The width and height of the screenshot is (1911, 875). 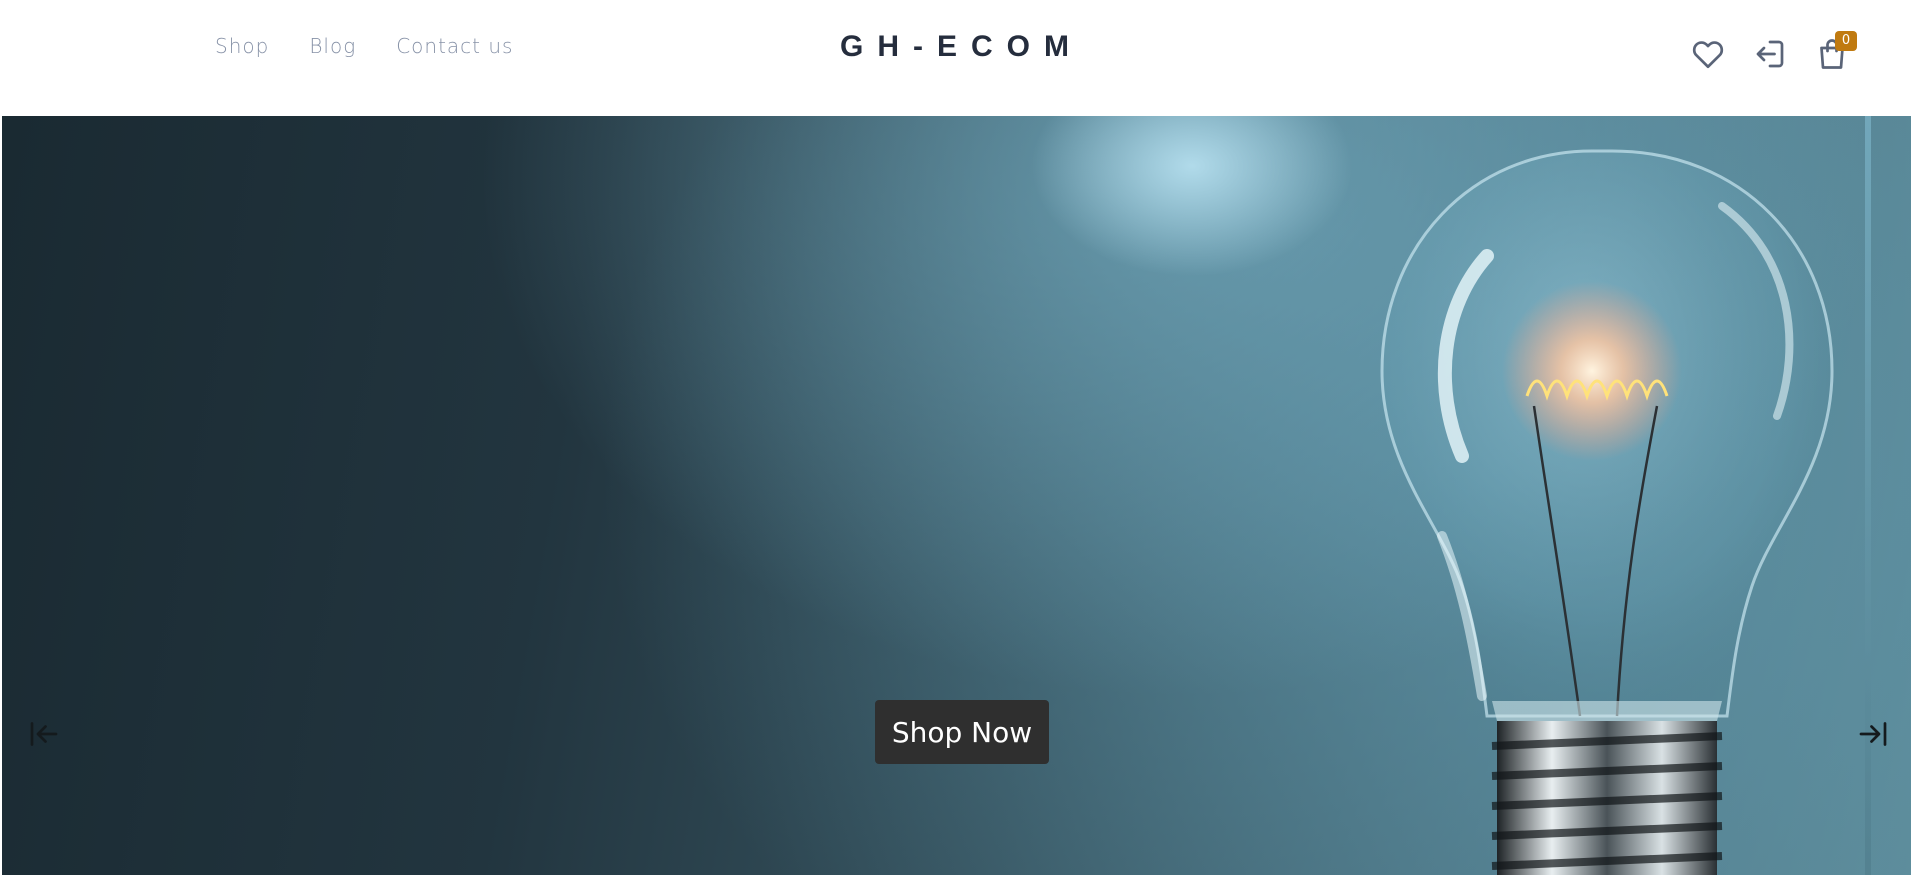 What do you see at coordinates (242, 46) in the screenshot?
I see `nav-link-shop: Shop` at bounding box center [242, 46].